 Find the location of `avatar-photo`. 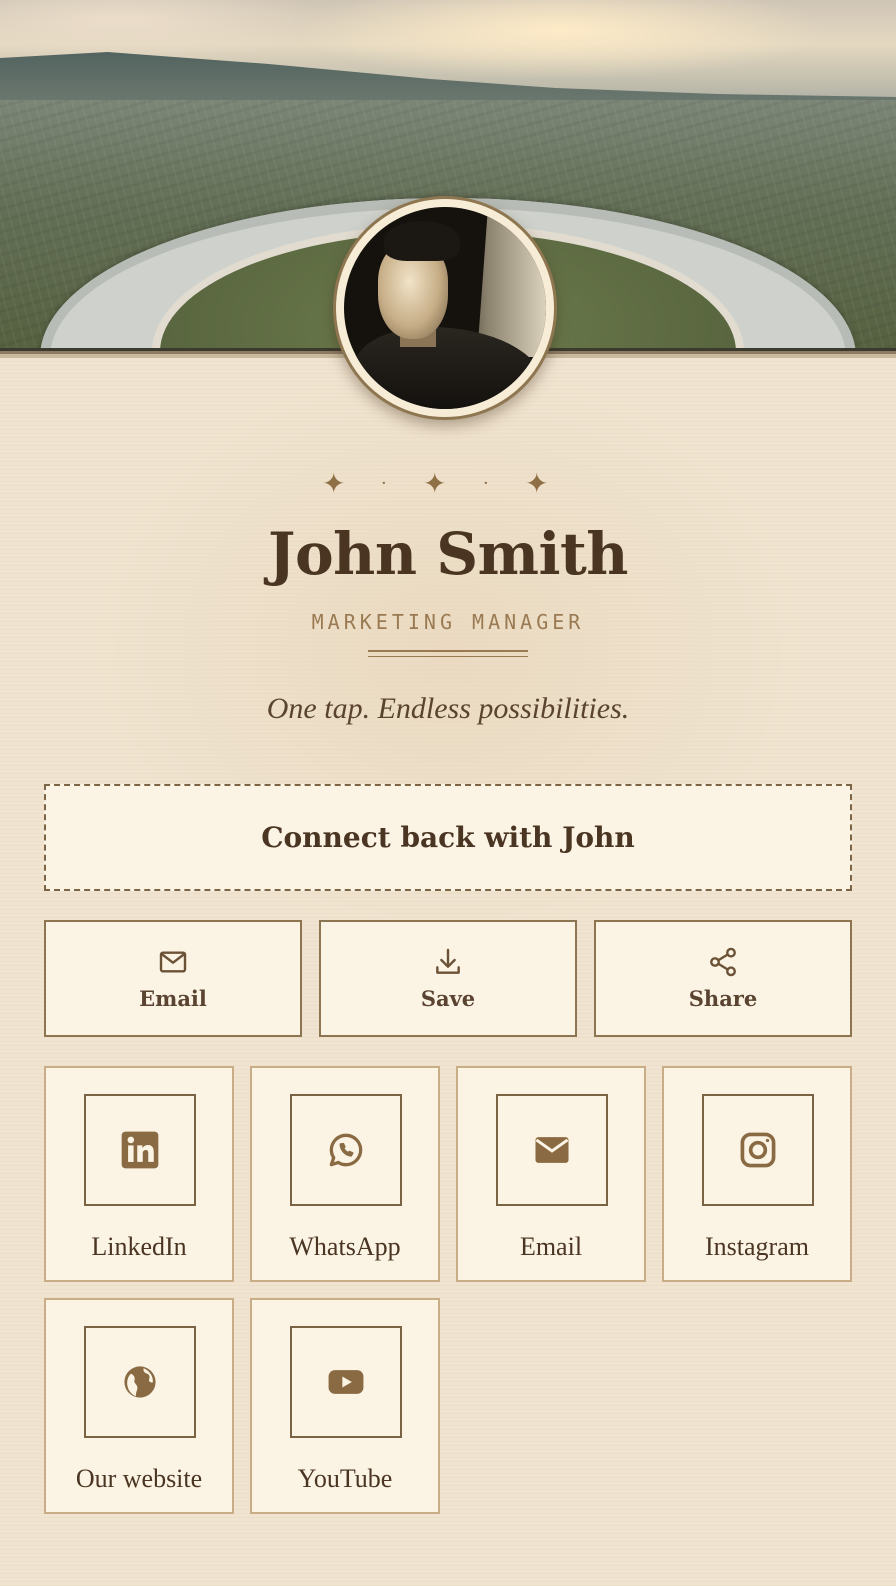

avatar-photo is located at coordinates (445, 308).